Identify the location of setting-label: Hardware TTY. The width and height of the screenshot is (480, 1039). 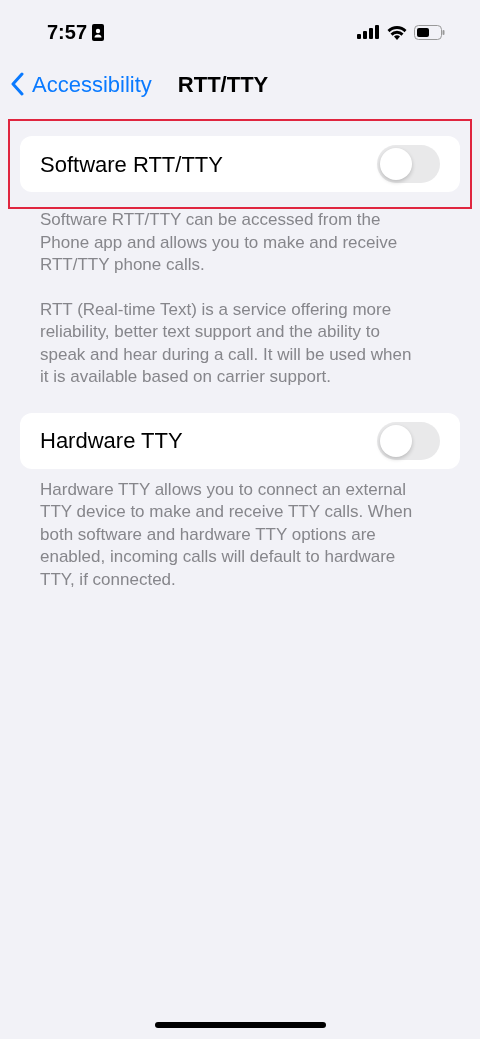
(111, 441).